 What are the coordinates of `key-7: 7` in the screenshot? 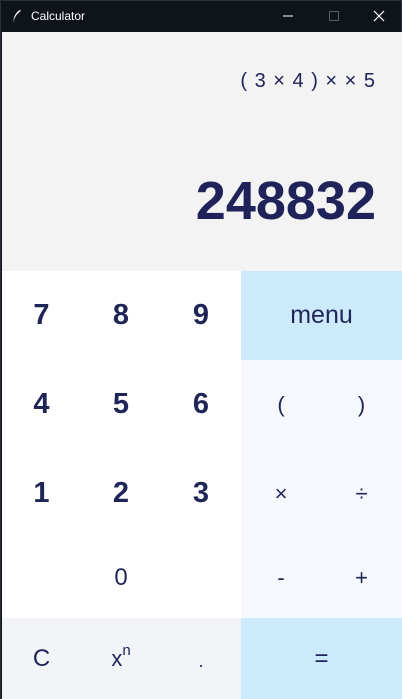 It's located at (41, 315).